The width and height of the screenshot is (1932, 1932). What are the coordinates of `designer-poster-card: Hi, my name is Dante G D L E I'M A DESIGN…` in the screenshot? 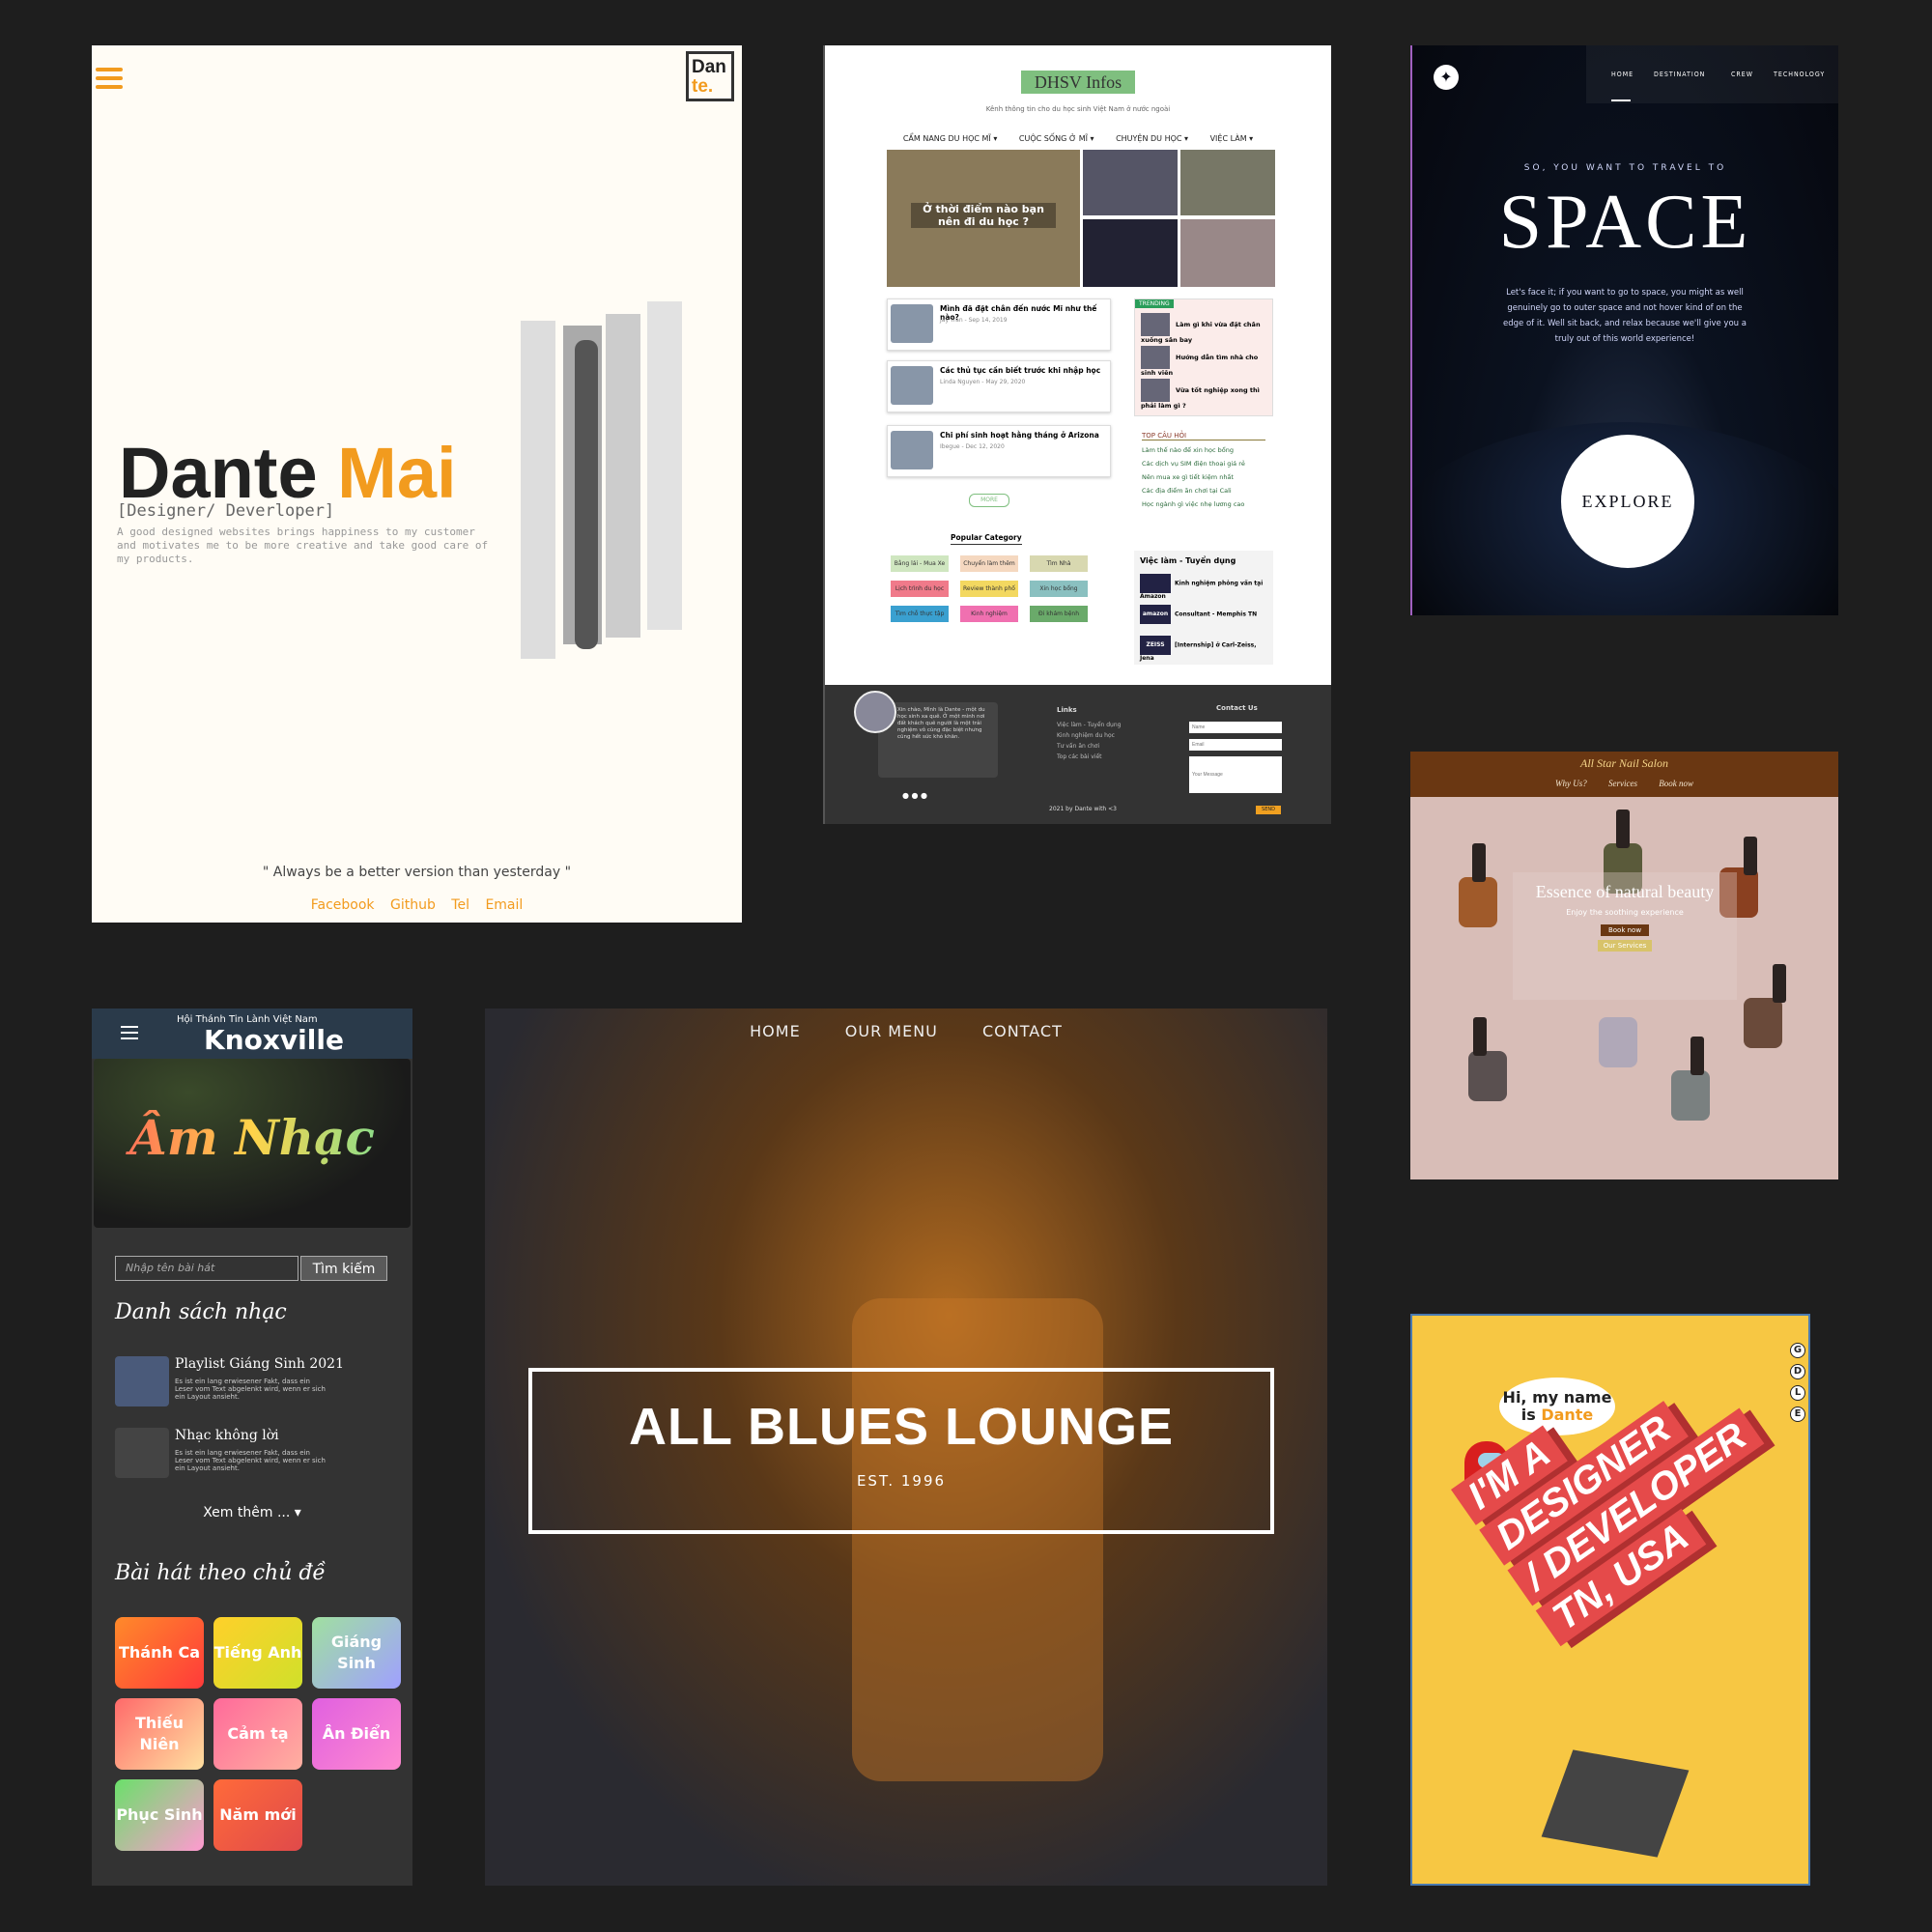 It's located at (1610, 1600).